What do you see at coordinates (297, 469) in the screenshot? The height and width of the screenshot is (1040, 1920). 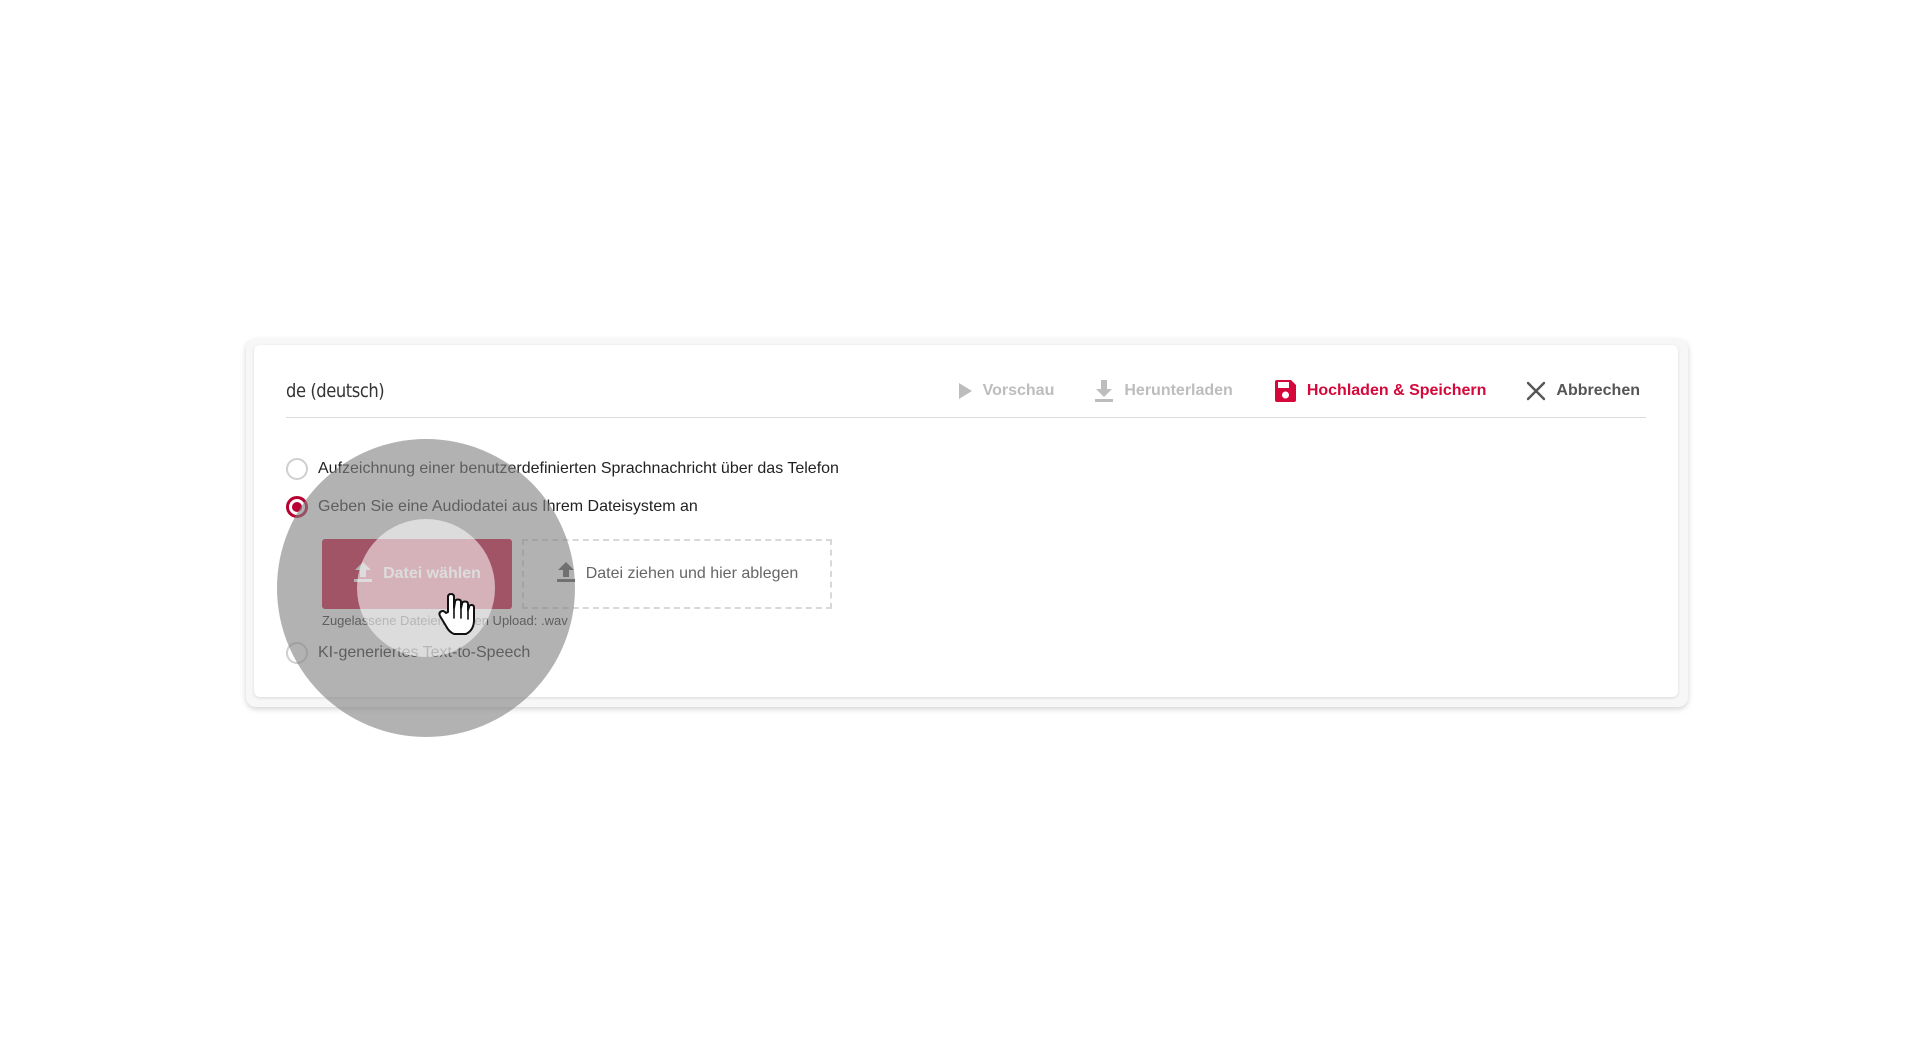 I see `phone-recording-radio` at bounding box center [297, 469].